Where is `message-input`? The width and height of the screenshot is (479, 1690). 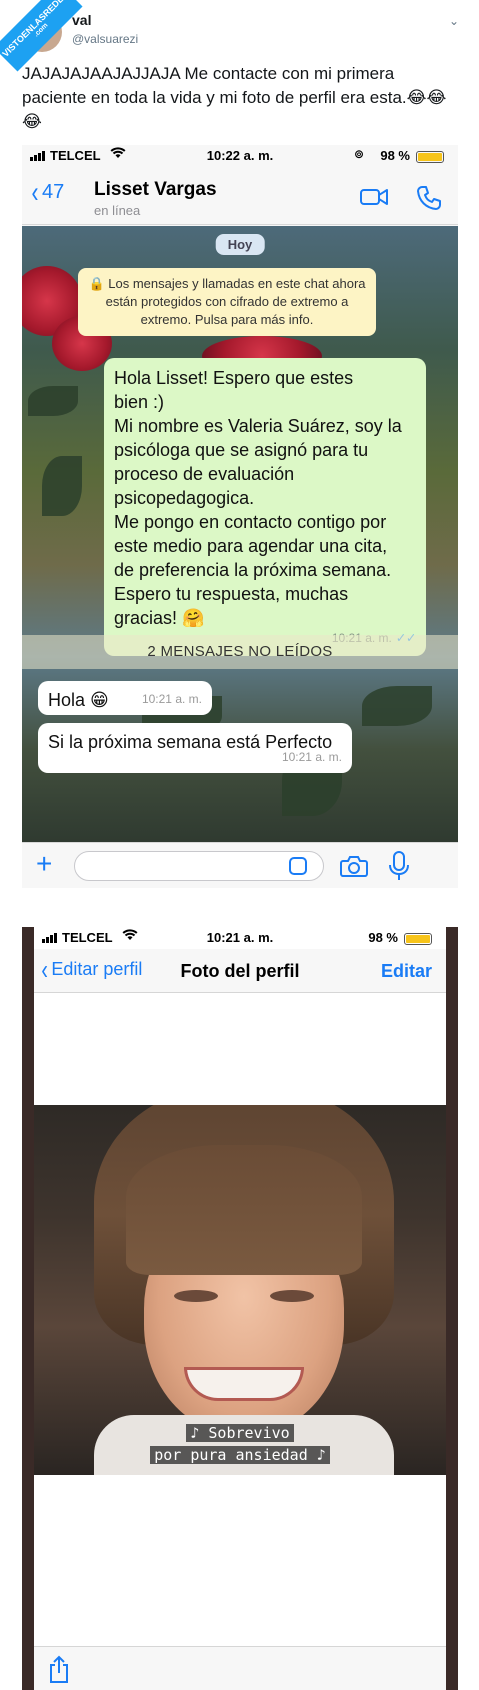 message-input is located at coordinates (199, 866).